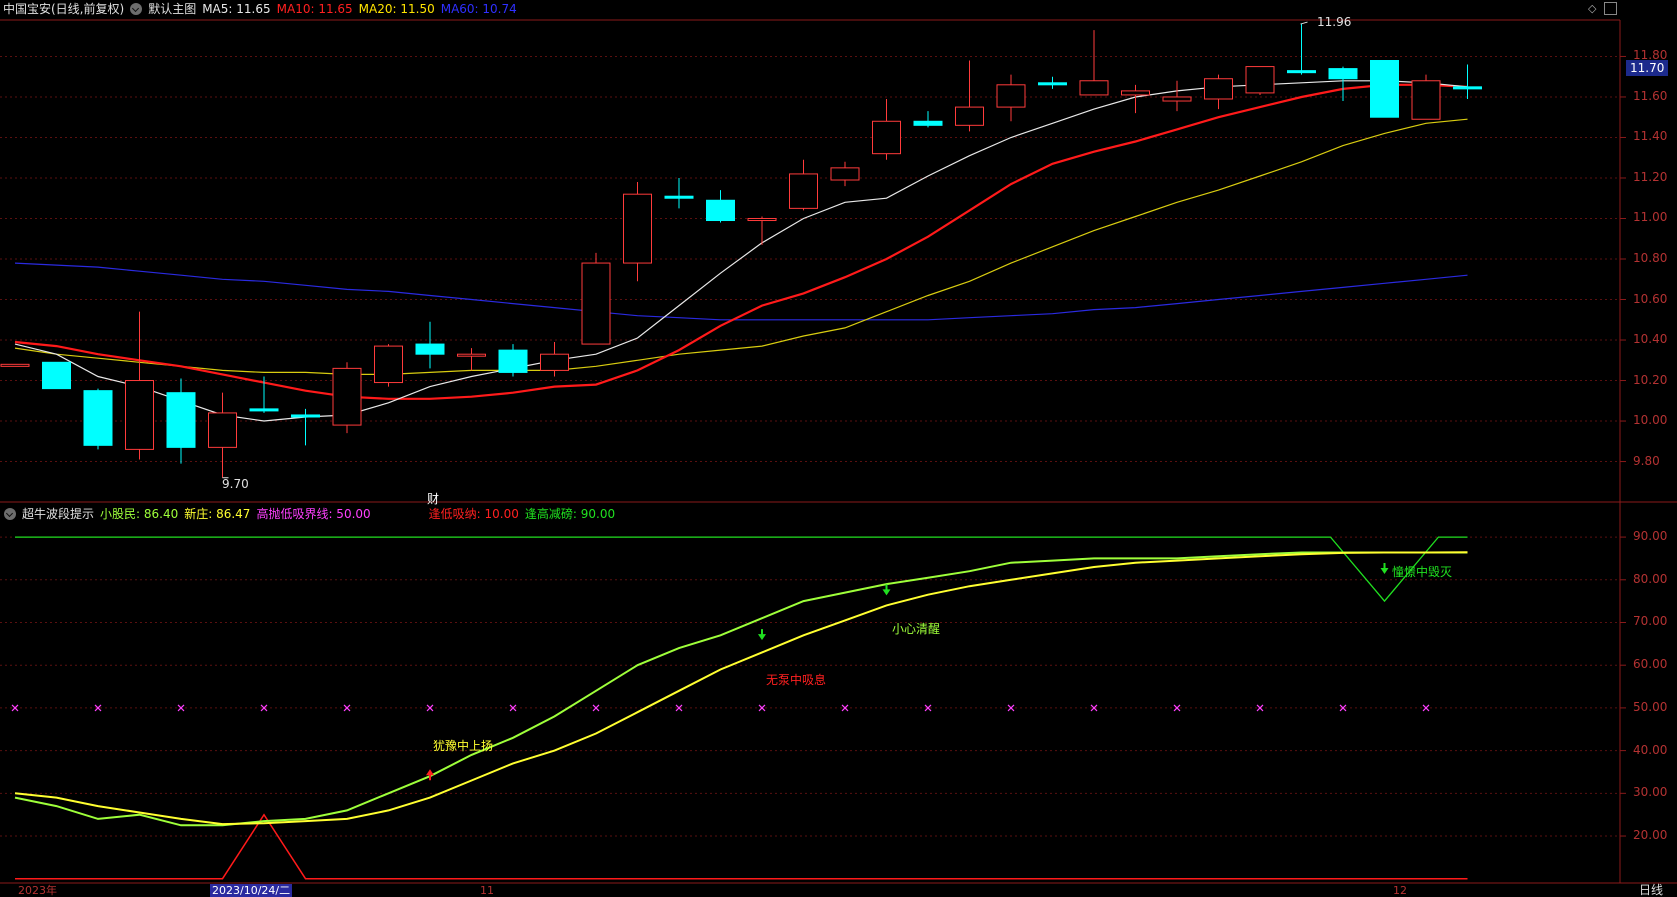  Describe the element at coordinates (37, 890) in the screenshot. I see `date-year-label: 2023年` at that location.